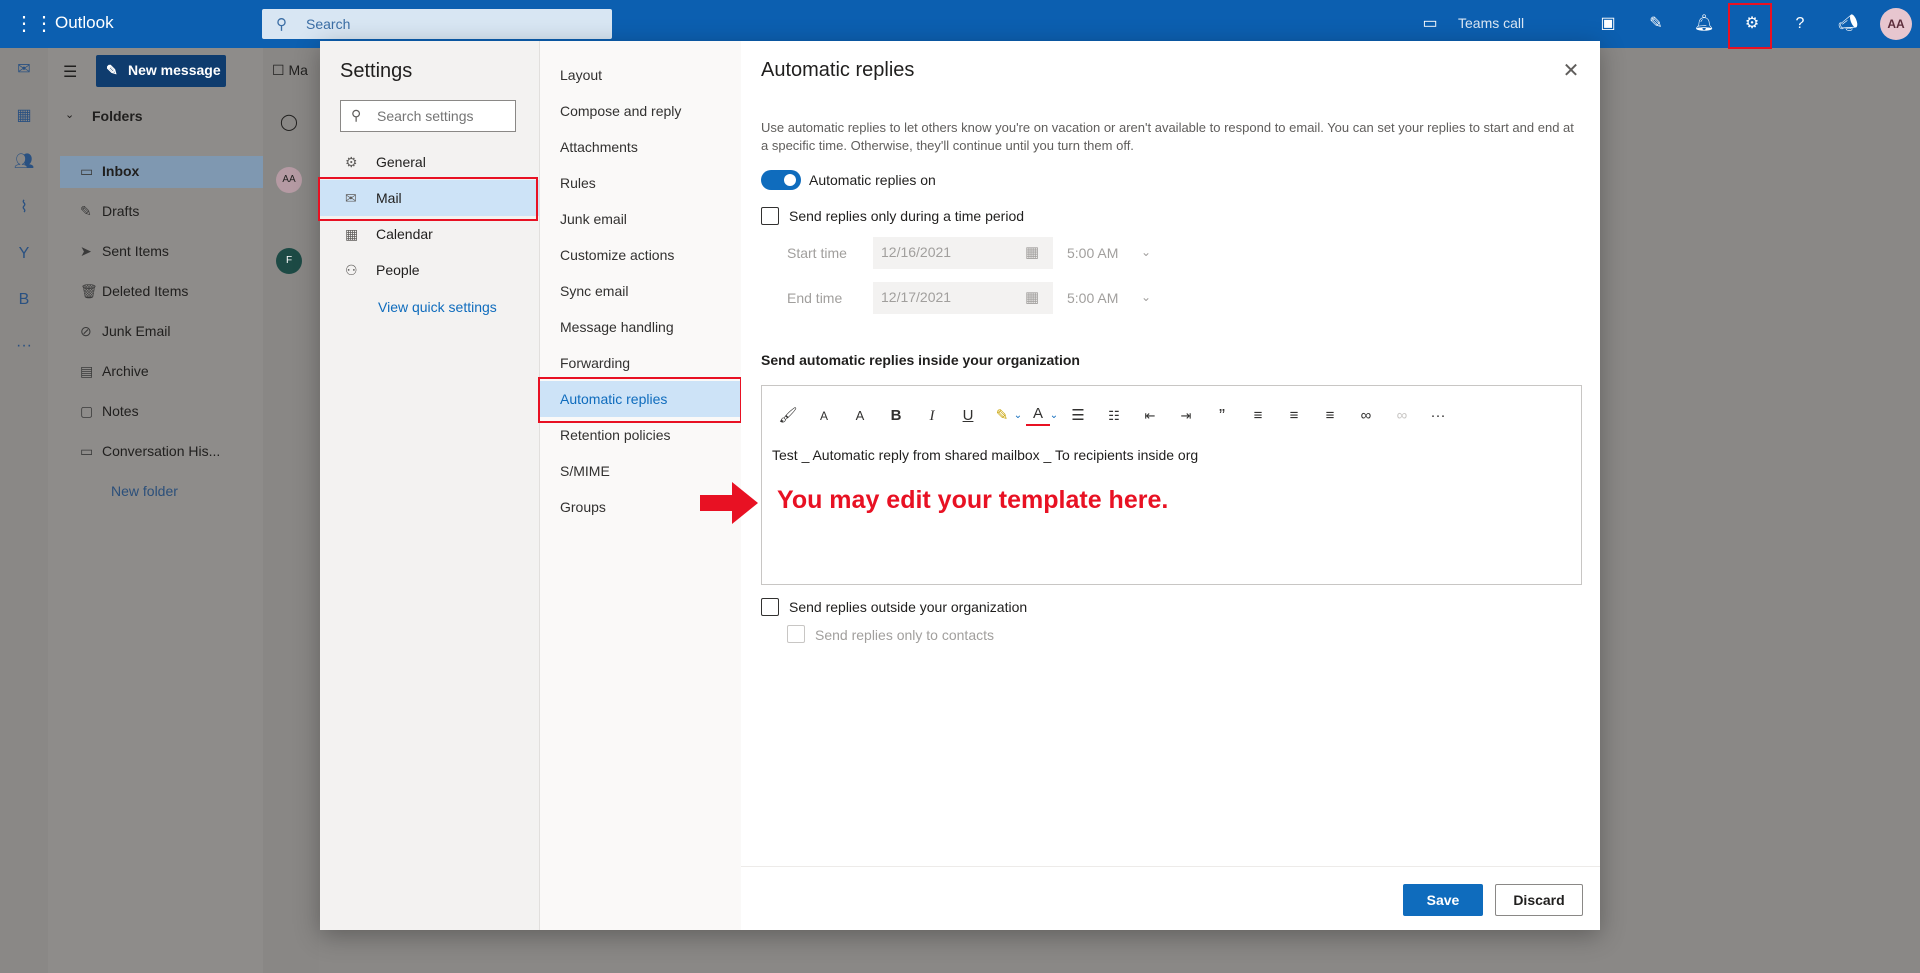  Describe the element at coordinates (24, 162) in the screenshot. I see `people-icon: 👥︎` at that location.